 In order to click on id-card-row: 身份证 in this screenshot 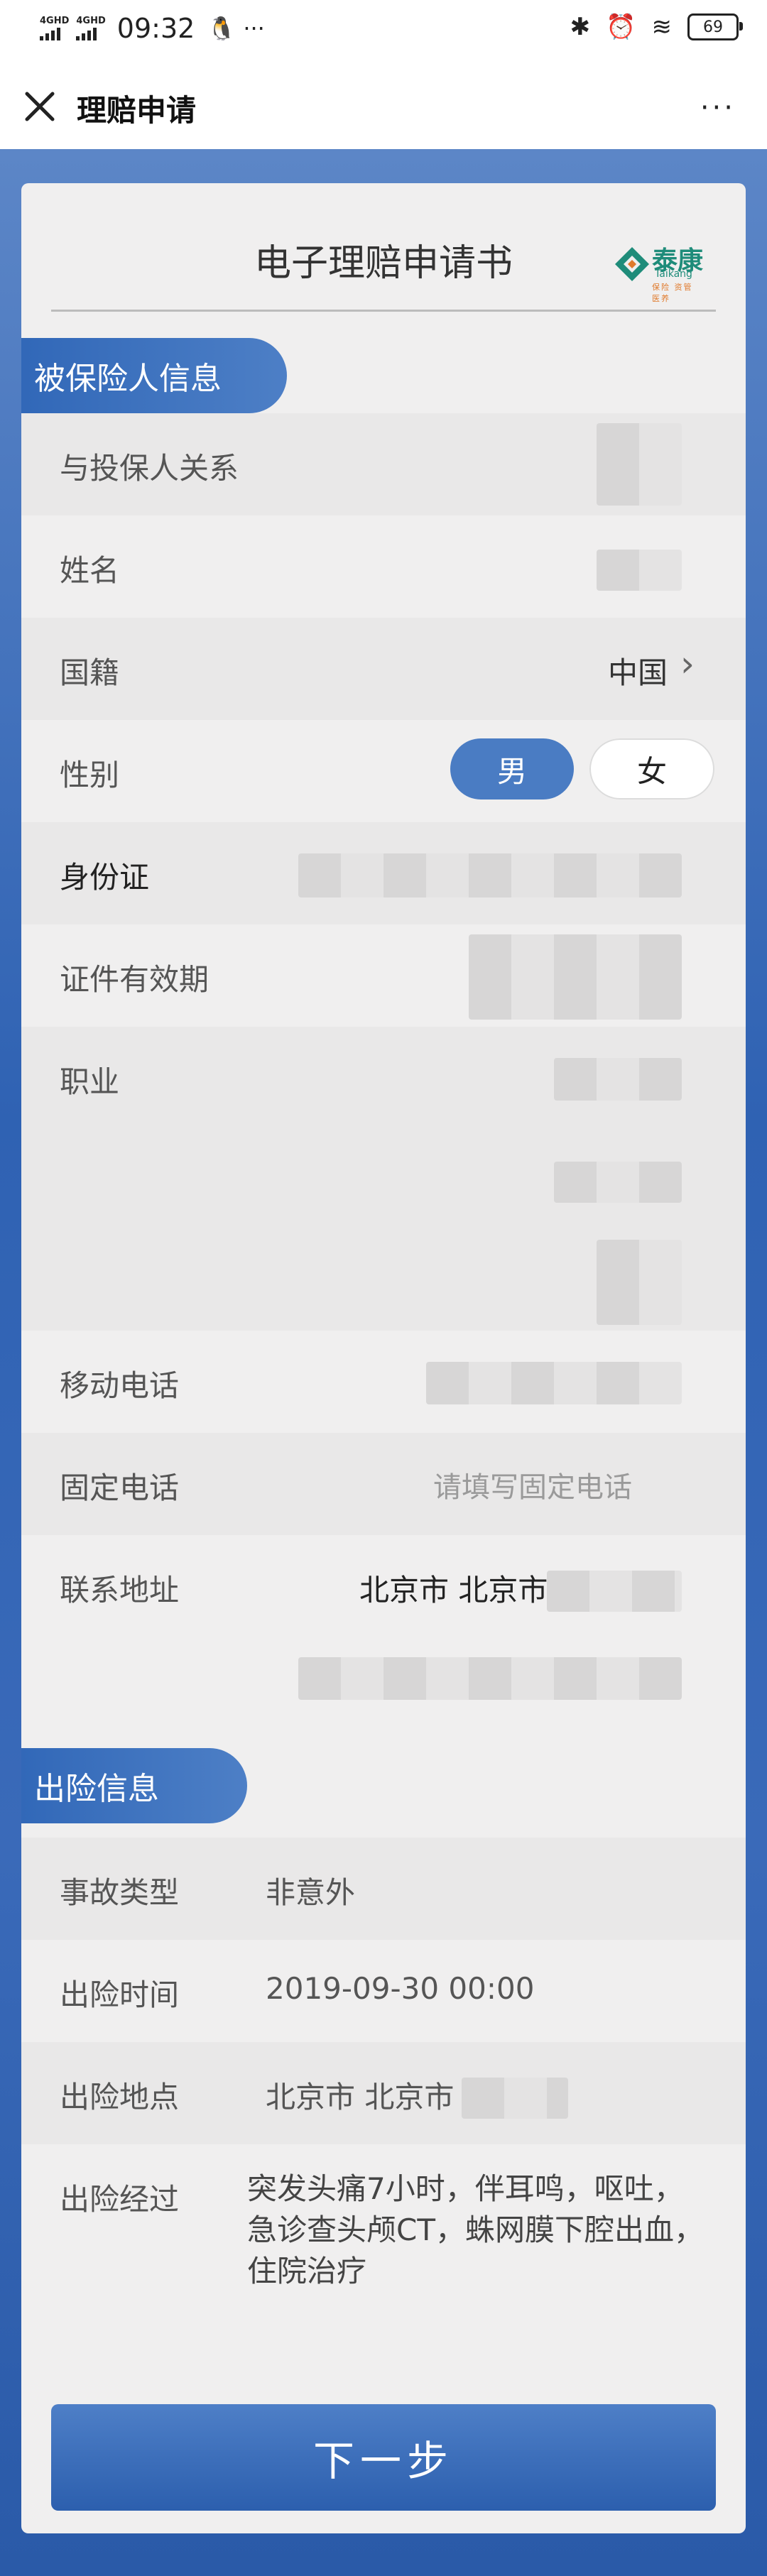, I will do `click(383, 873)`.